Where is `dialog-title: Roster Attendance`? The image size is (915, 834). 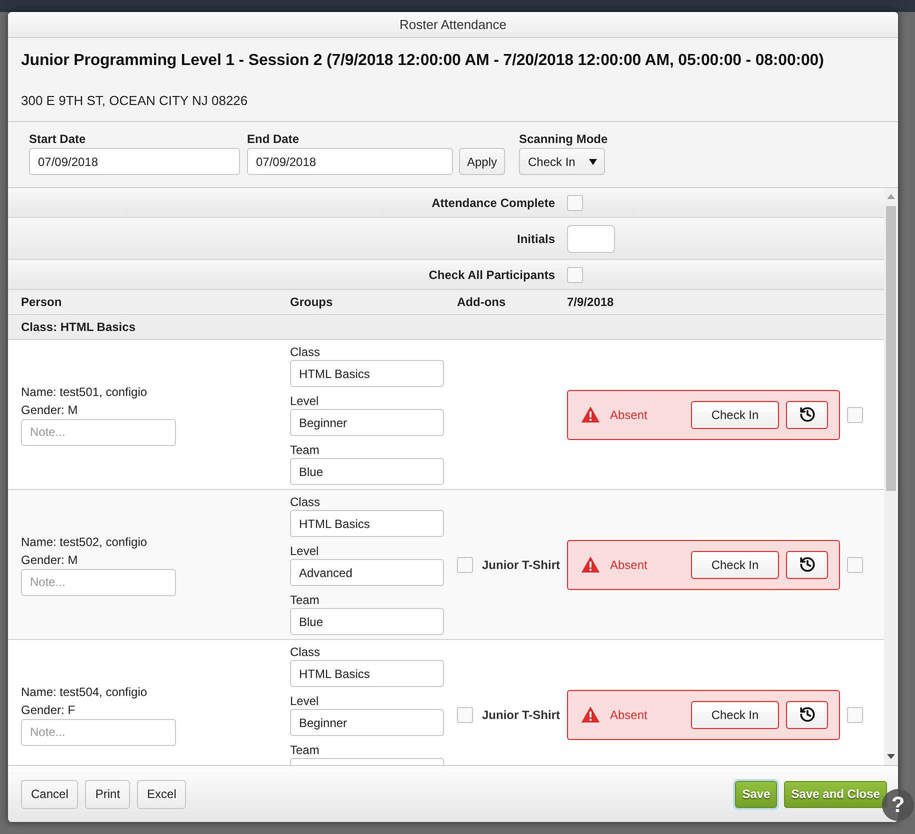
dialog-title: Roster Attendance is located at coordinates (453, 24).